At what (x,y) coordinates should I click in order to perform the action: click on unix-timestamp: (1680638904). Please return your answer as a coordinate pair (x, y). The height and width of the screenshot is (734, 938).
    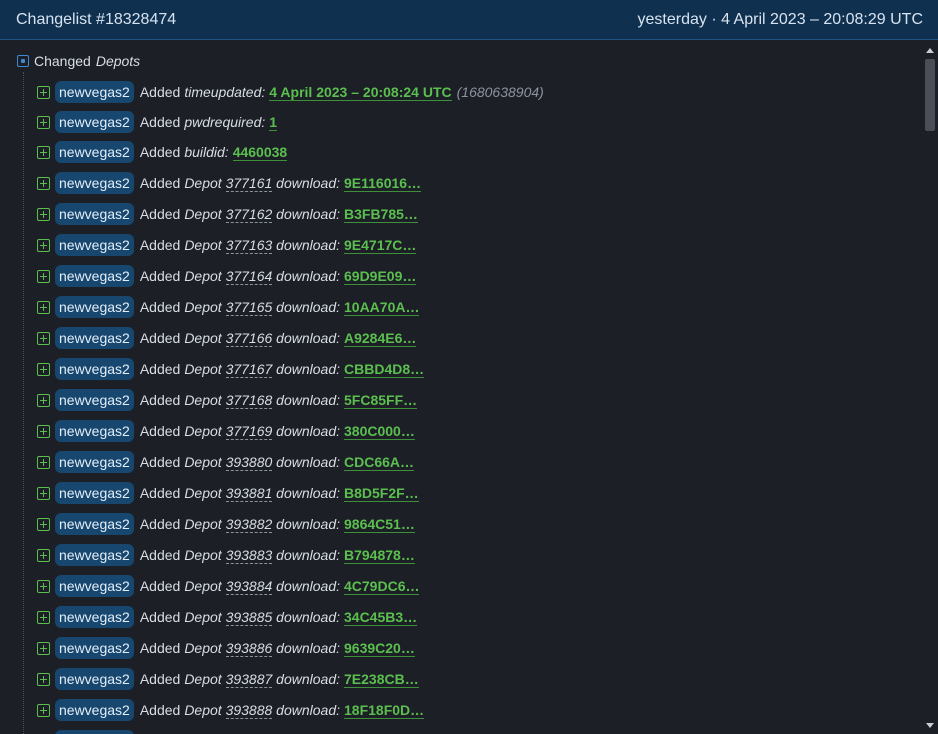
    Looking at the image, I should click on (500, 92).